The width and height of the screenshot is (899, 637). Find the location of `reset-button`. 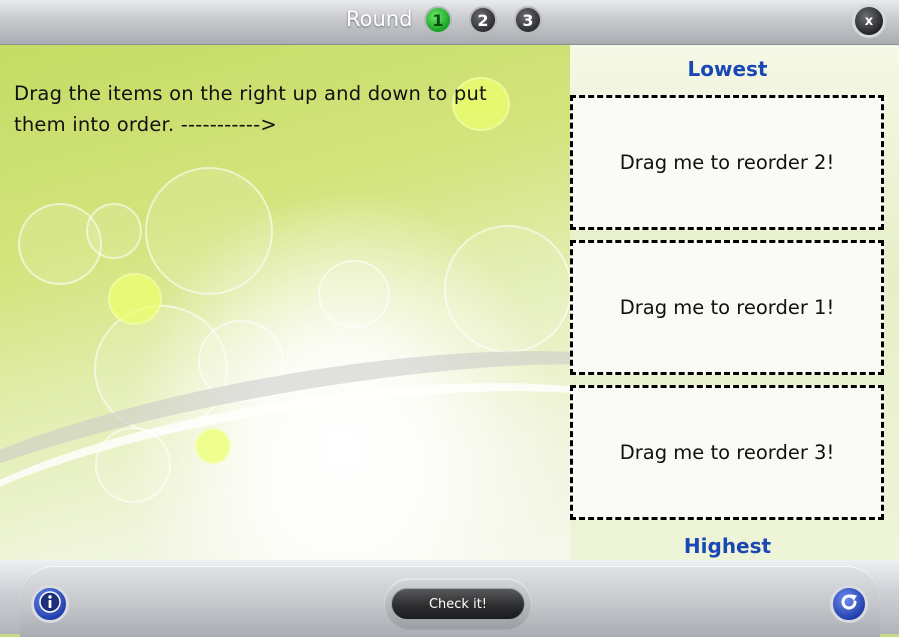

reset-button is located at coordinates (849, 604).